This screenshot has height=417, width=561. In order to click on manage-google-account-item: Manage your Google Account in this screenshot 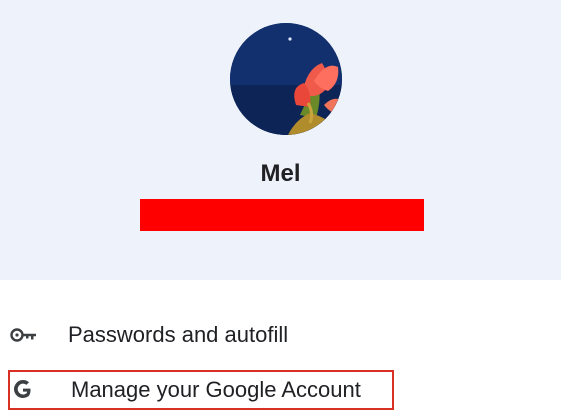, I will do `click(201, 390)`.